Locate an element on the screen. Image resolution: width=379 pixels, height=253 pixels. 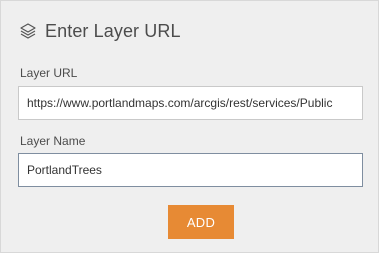
layer-url-label: Layer URL is located at coordinates (49, 73).